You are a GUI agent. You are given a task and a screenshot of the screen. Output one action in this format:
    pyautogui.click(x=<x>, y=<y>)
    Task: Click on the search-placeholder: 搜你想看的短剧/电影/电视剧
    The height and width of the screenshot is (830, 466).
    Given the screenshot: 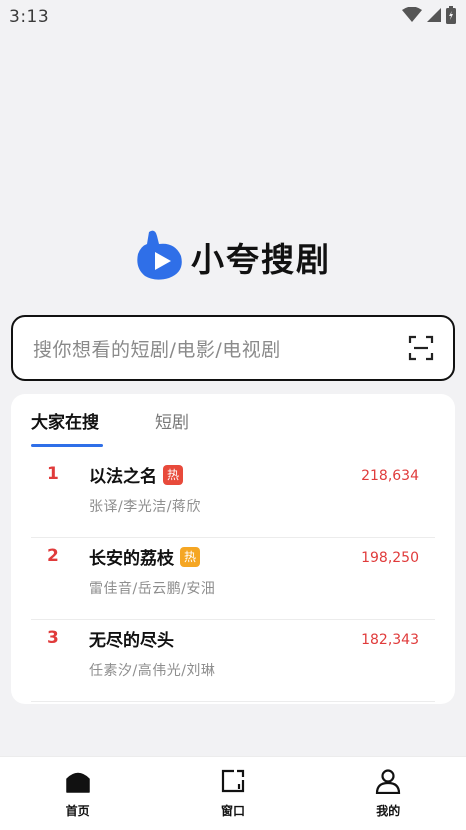 What is the action you would take?
    pyautogui.click(x=157, y=349)
    